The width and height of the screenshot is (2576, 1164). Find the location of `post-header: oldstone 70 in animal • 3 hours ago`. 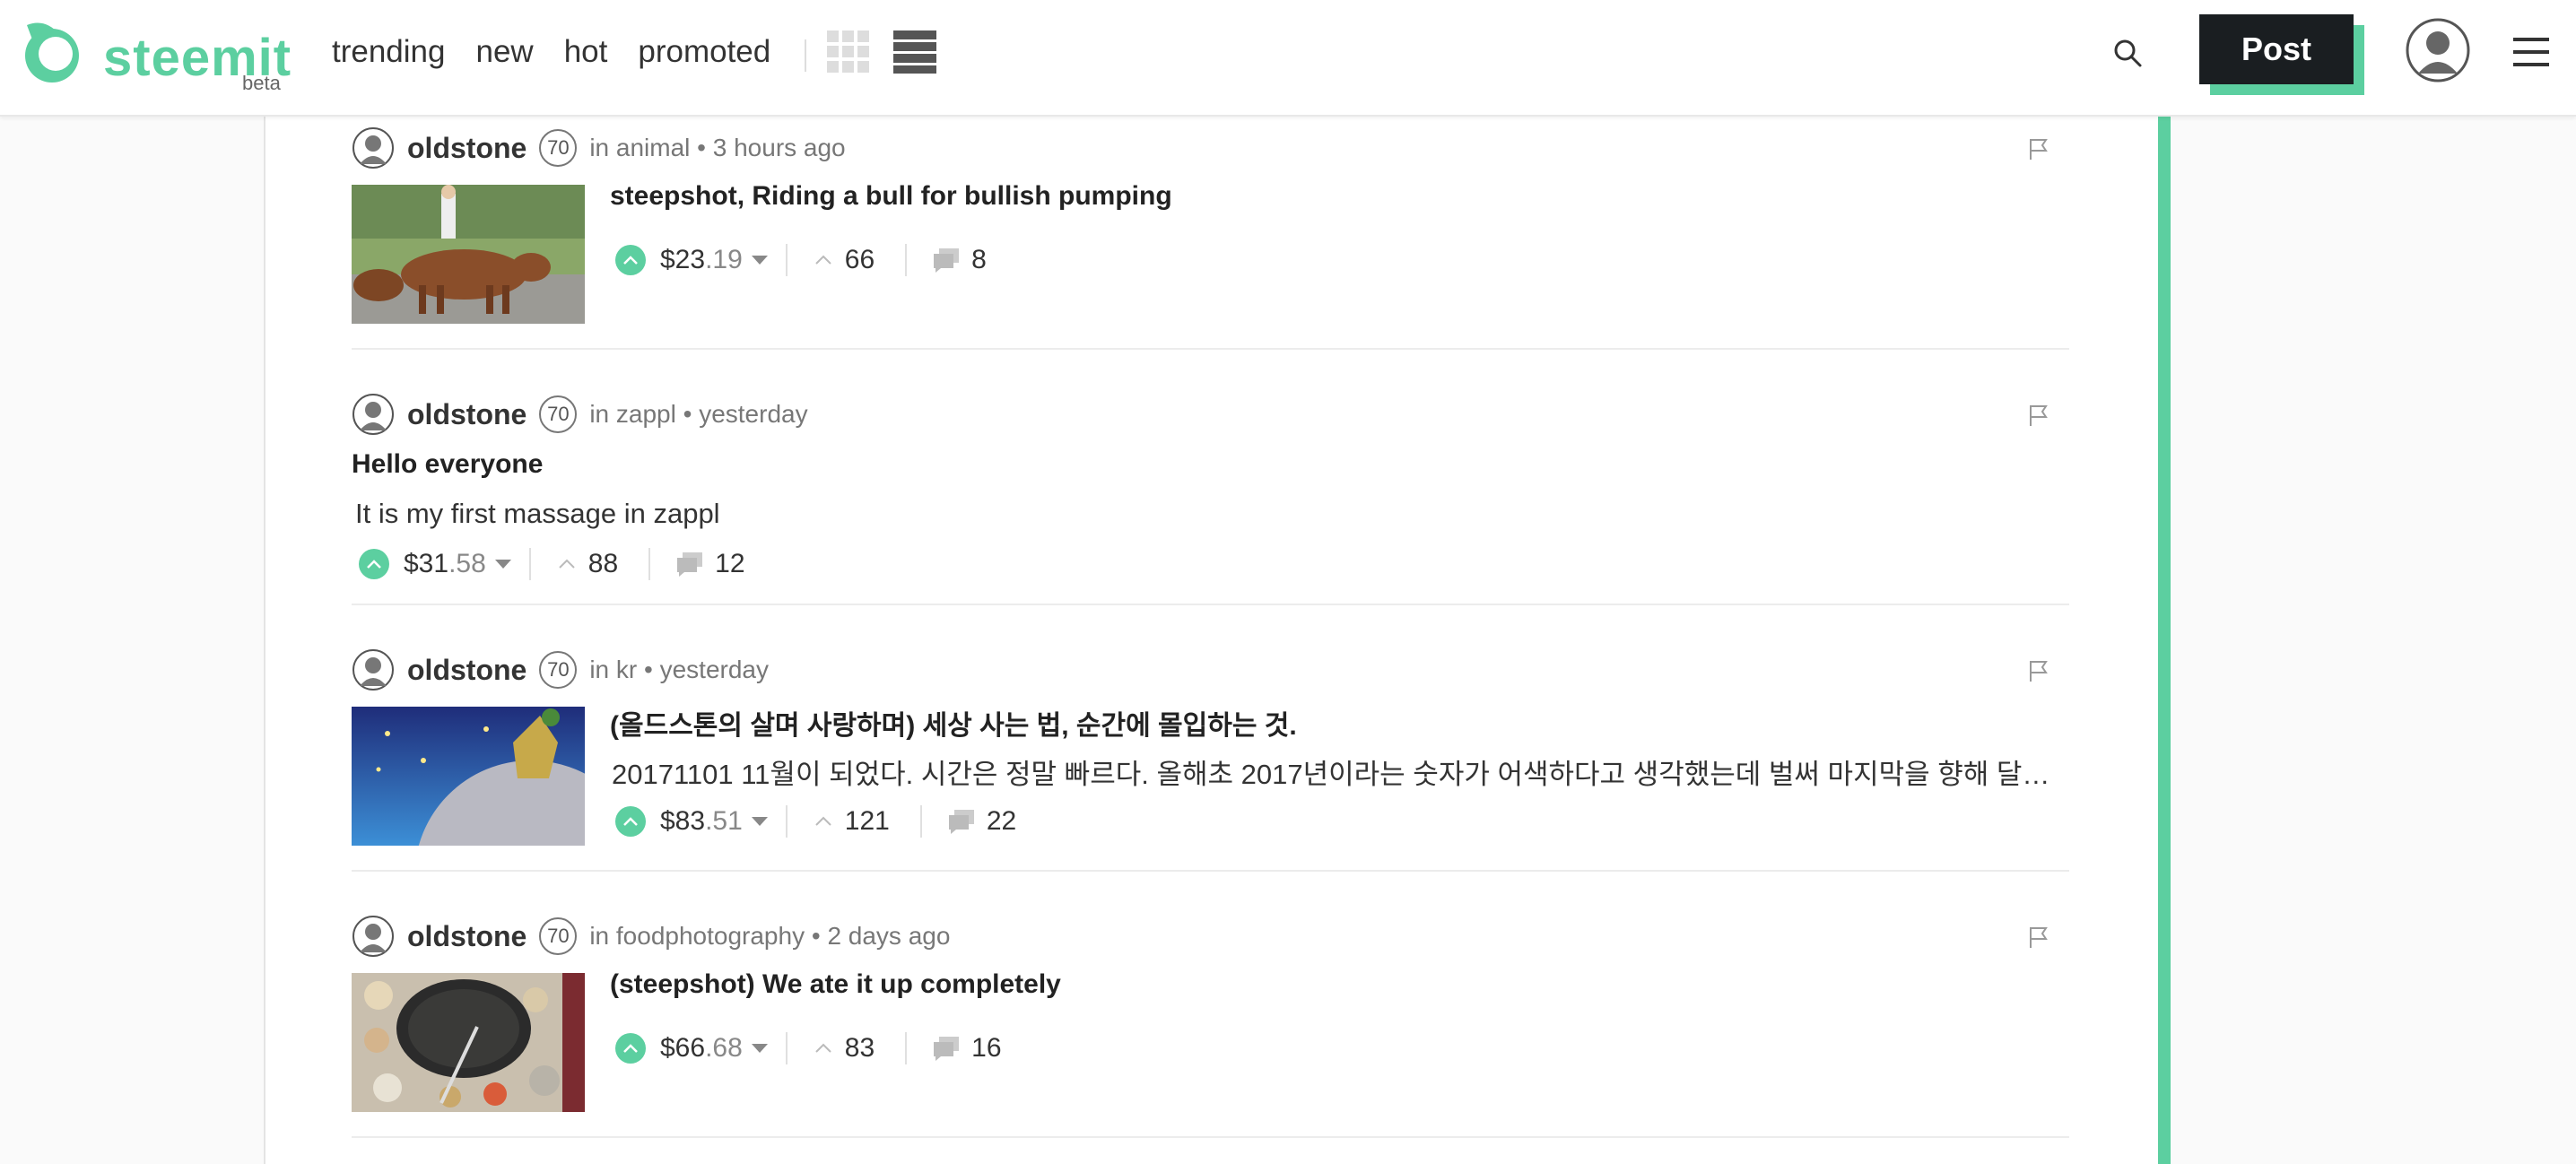

post-header: oldstone 70 in animal • 3 hours ago is located at coordinates (599, 148).